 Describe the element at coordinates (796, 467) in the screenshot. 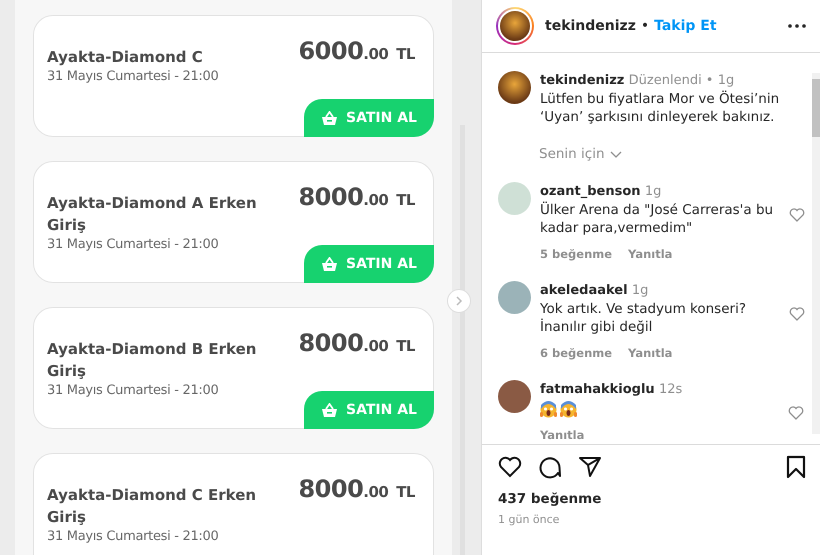

I see `bookmark-icon` at that location.